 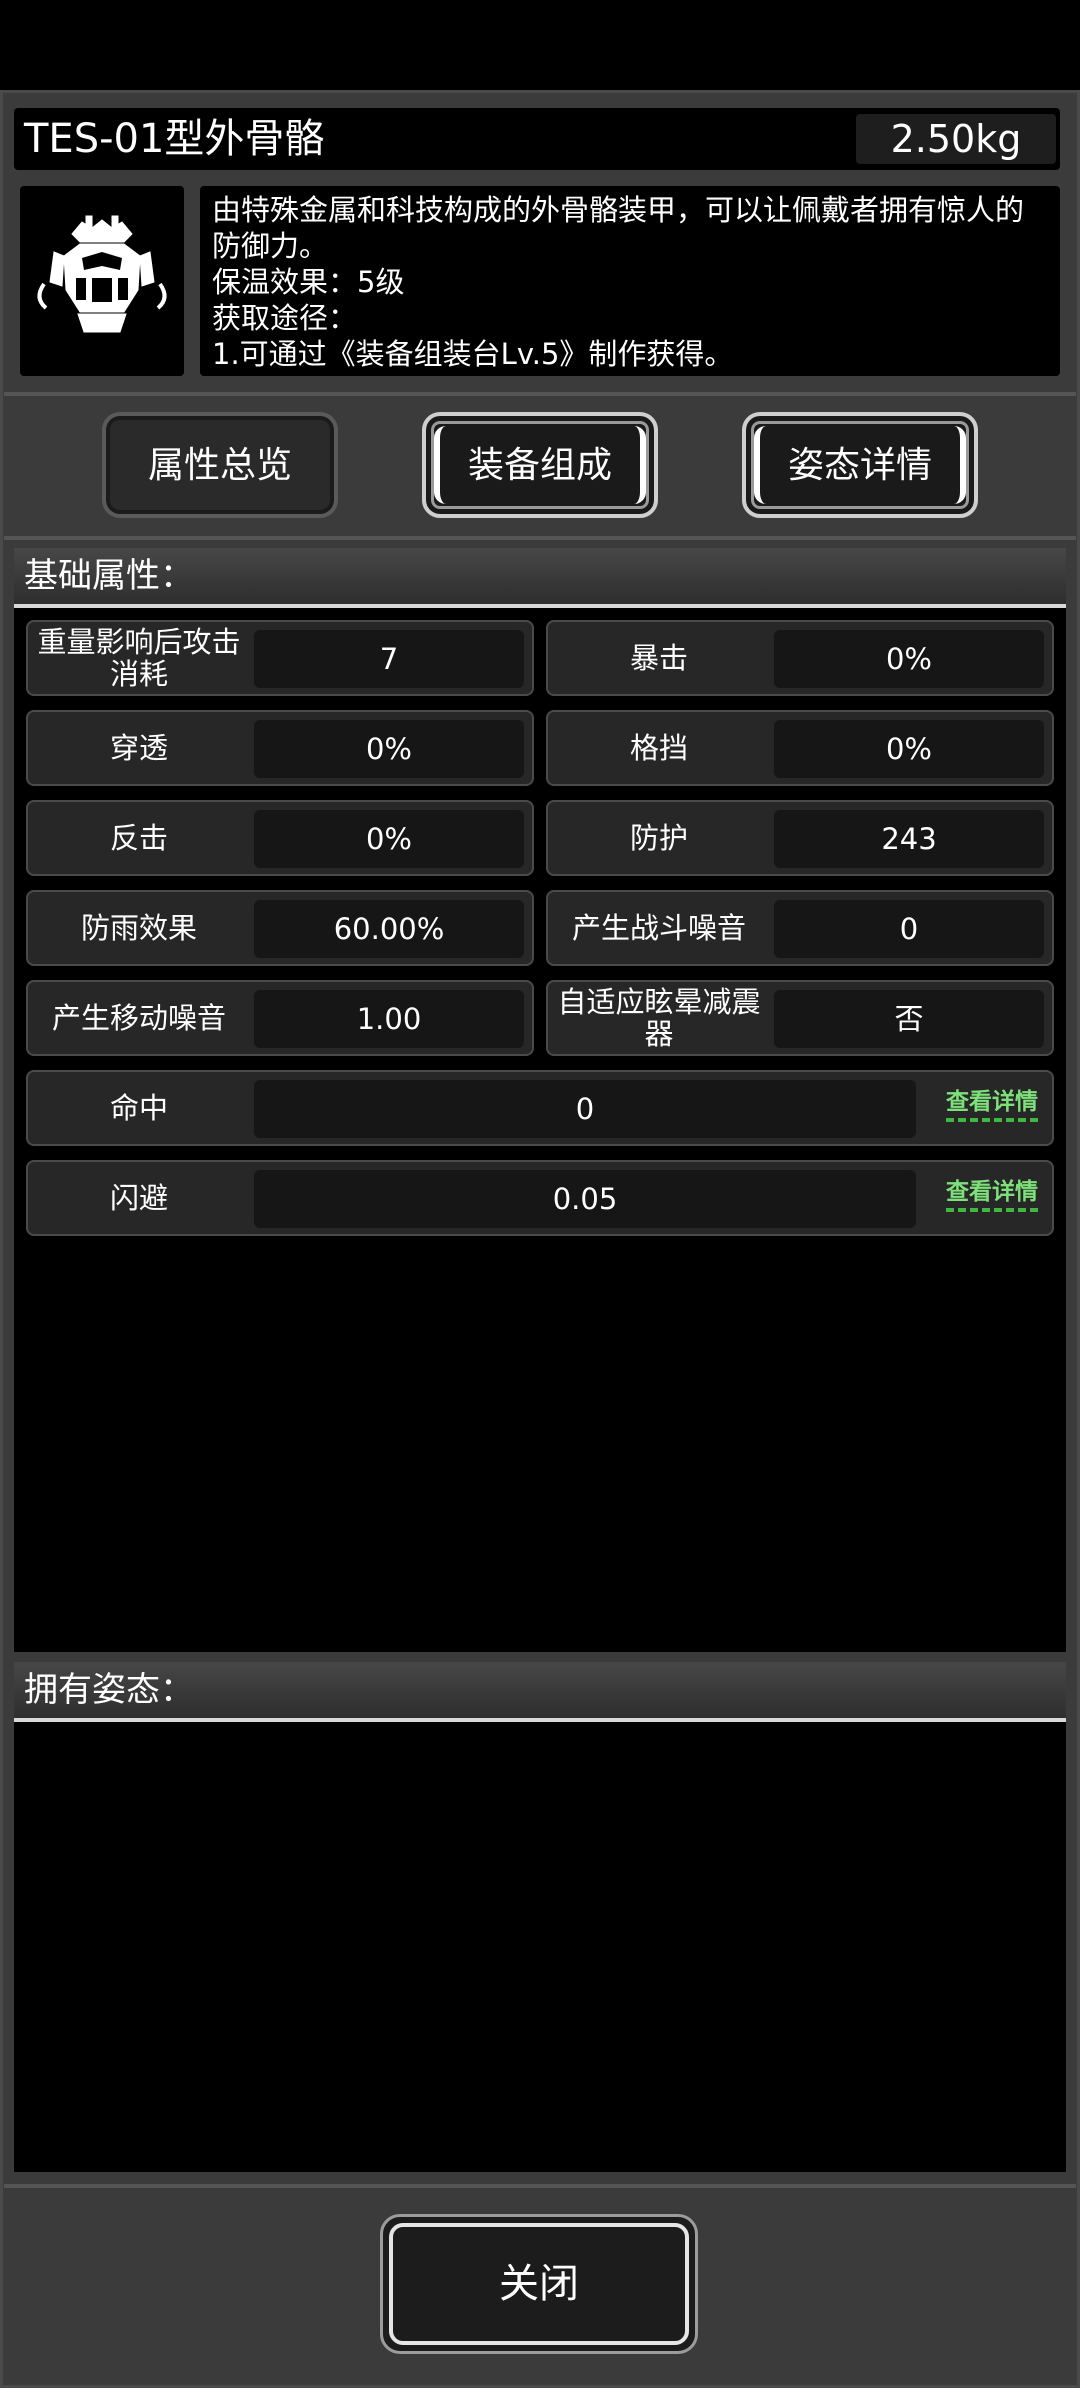 What do you see at coordinates (473, 354) in the screenshot?
I see `description-line: 1.可通过《装备组装台Lv.5》制作获得。` at bounding box center [473, 354].